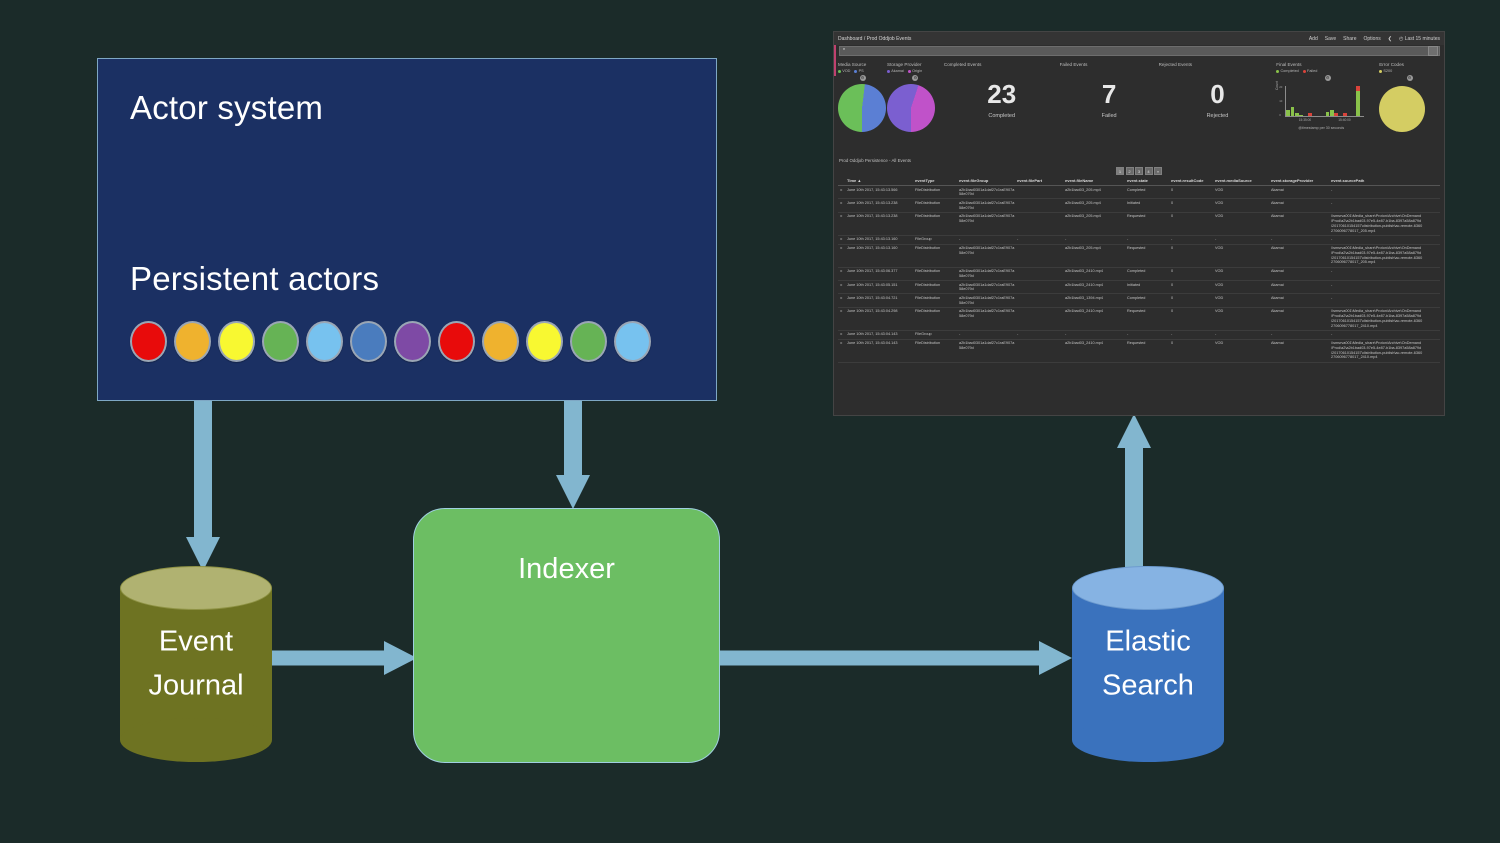 The width and height of the screenshot is (1500, 843). What do you see at coordinates (1134, 202) in the screenshot?
I see `table-cell-state: Initiated` at bounding box center [1134, 202].